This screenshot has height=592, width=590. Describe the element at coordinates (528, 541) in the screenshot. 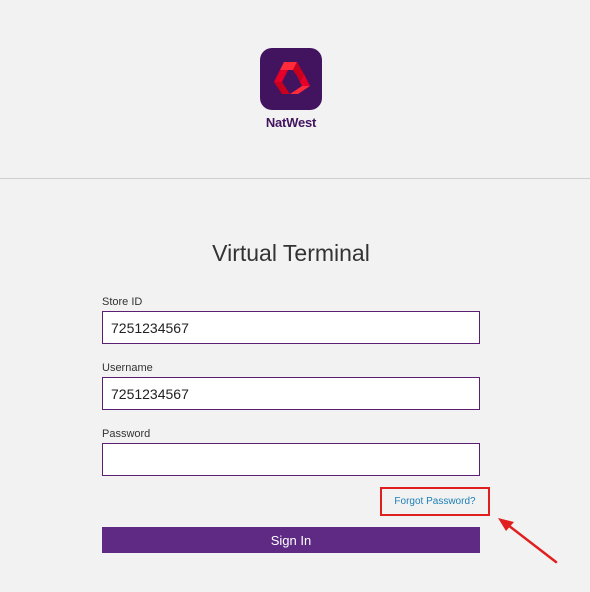

I see `red-arrow-pointer-icon` at that location.